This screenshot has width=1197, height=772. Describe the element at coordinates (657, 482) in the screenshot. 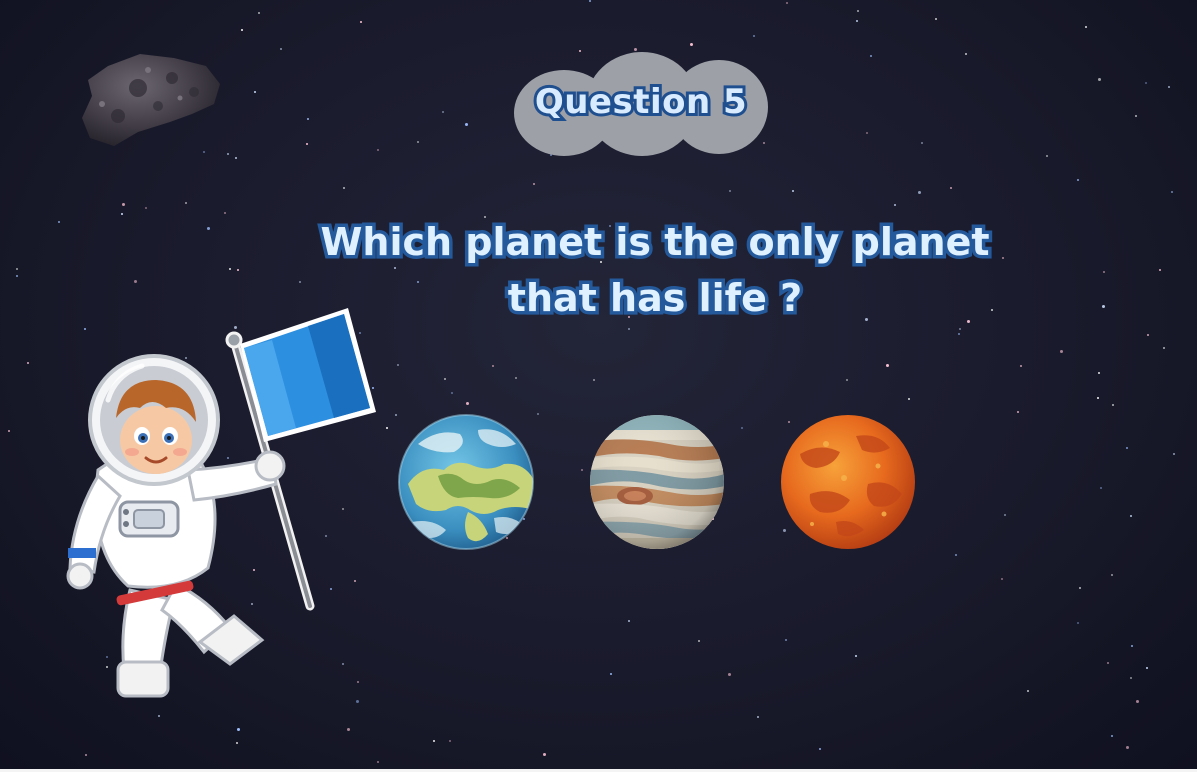

I see `answer-jupiter-planet-icon` at that location.